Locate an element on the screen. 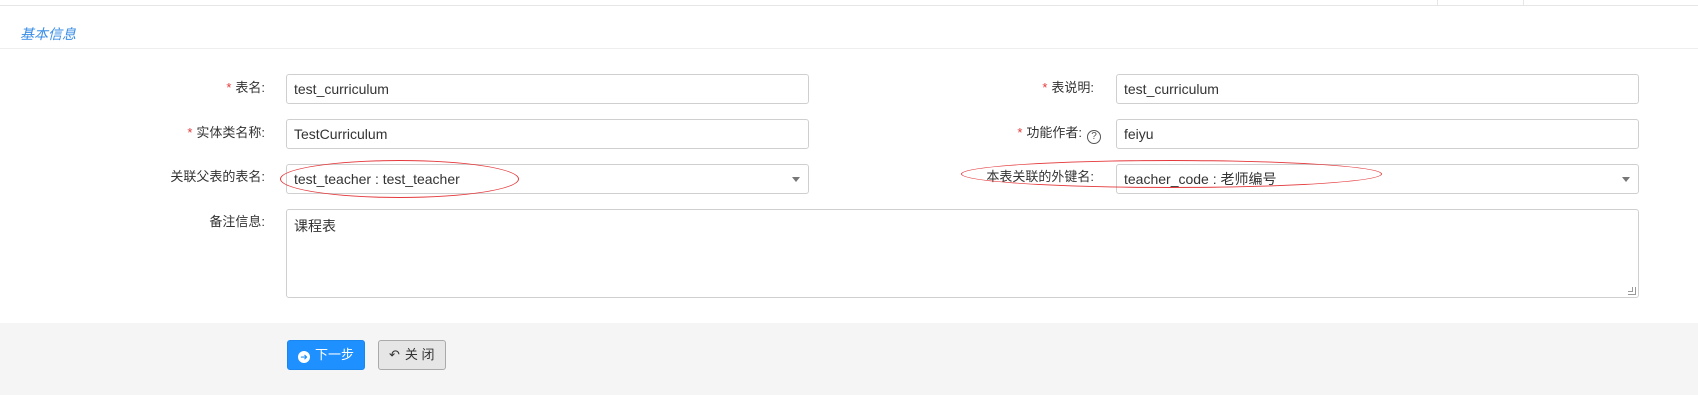 Image resolution: width=1698 pixels, height=395 pixels. next-step-button: ➜ 下一步 is located at coordinates (326, 355).